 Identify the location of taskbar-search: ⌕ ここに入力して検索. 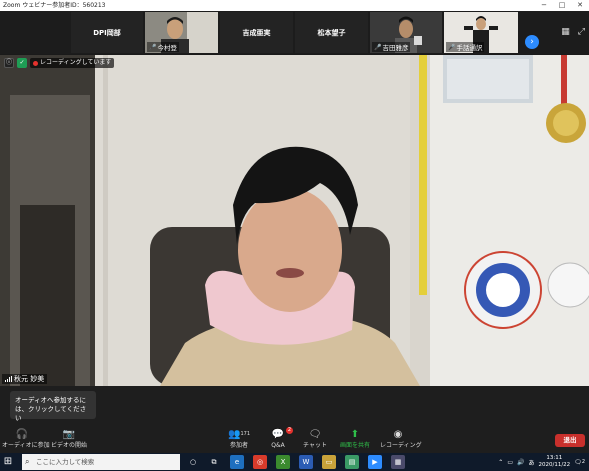
(101, 462).